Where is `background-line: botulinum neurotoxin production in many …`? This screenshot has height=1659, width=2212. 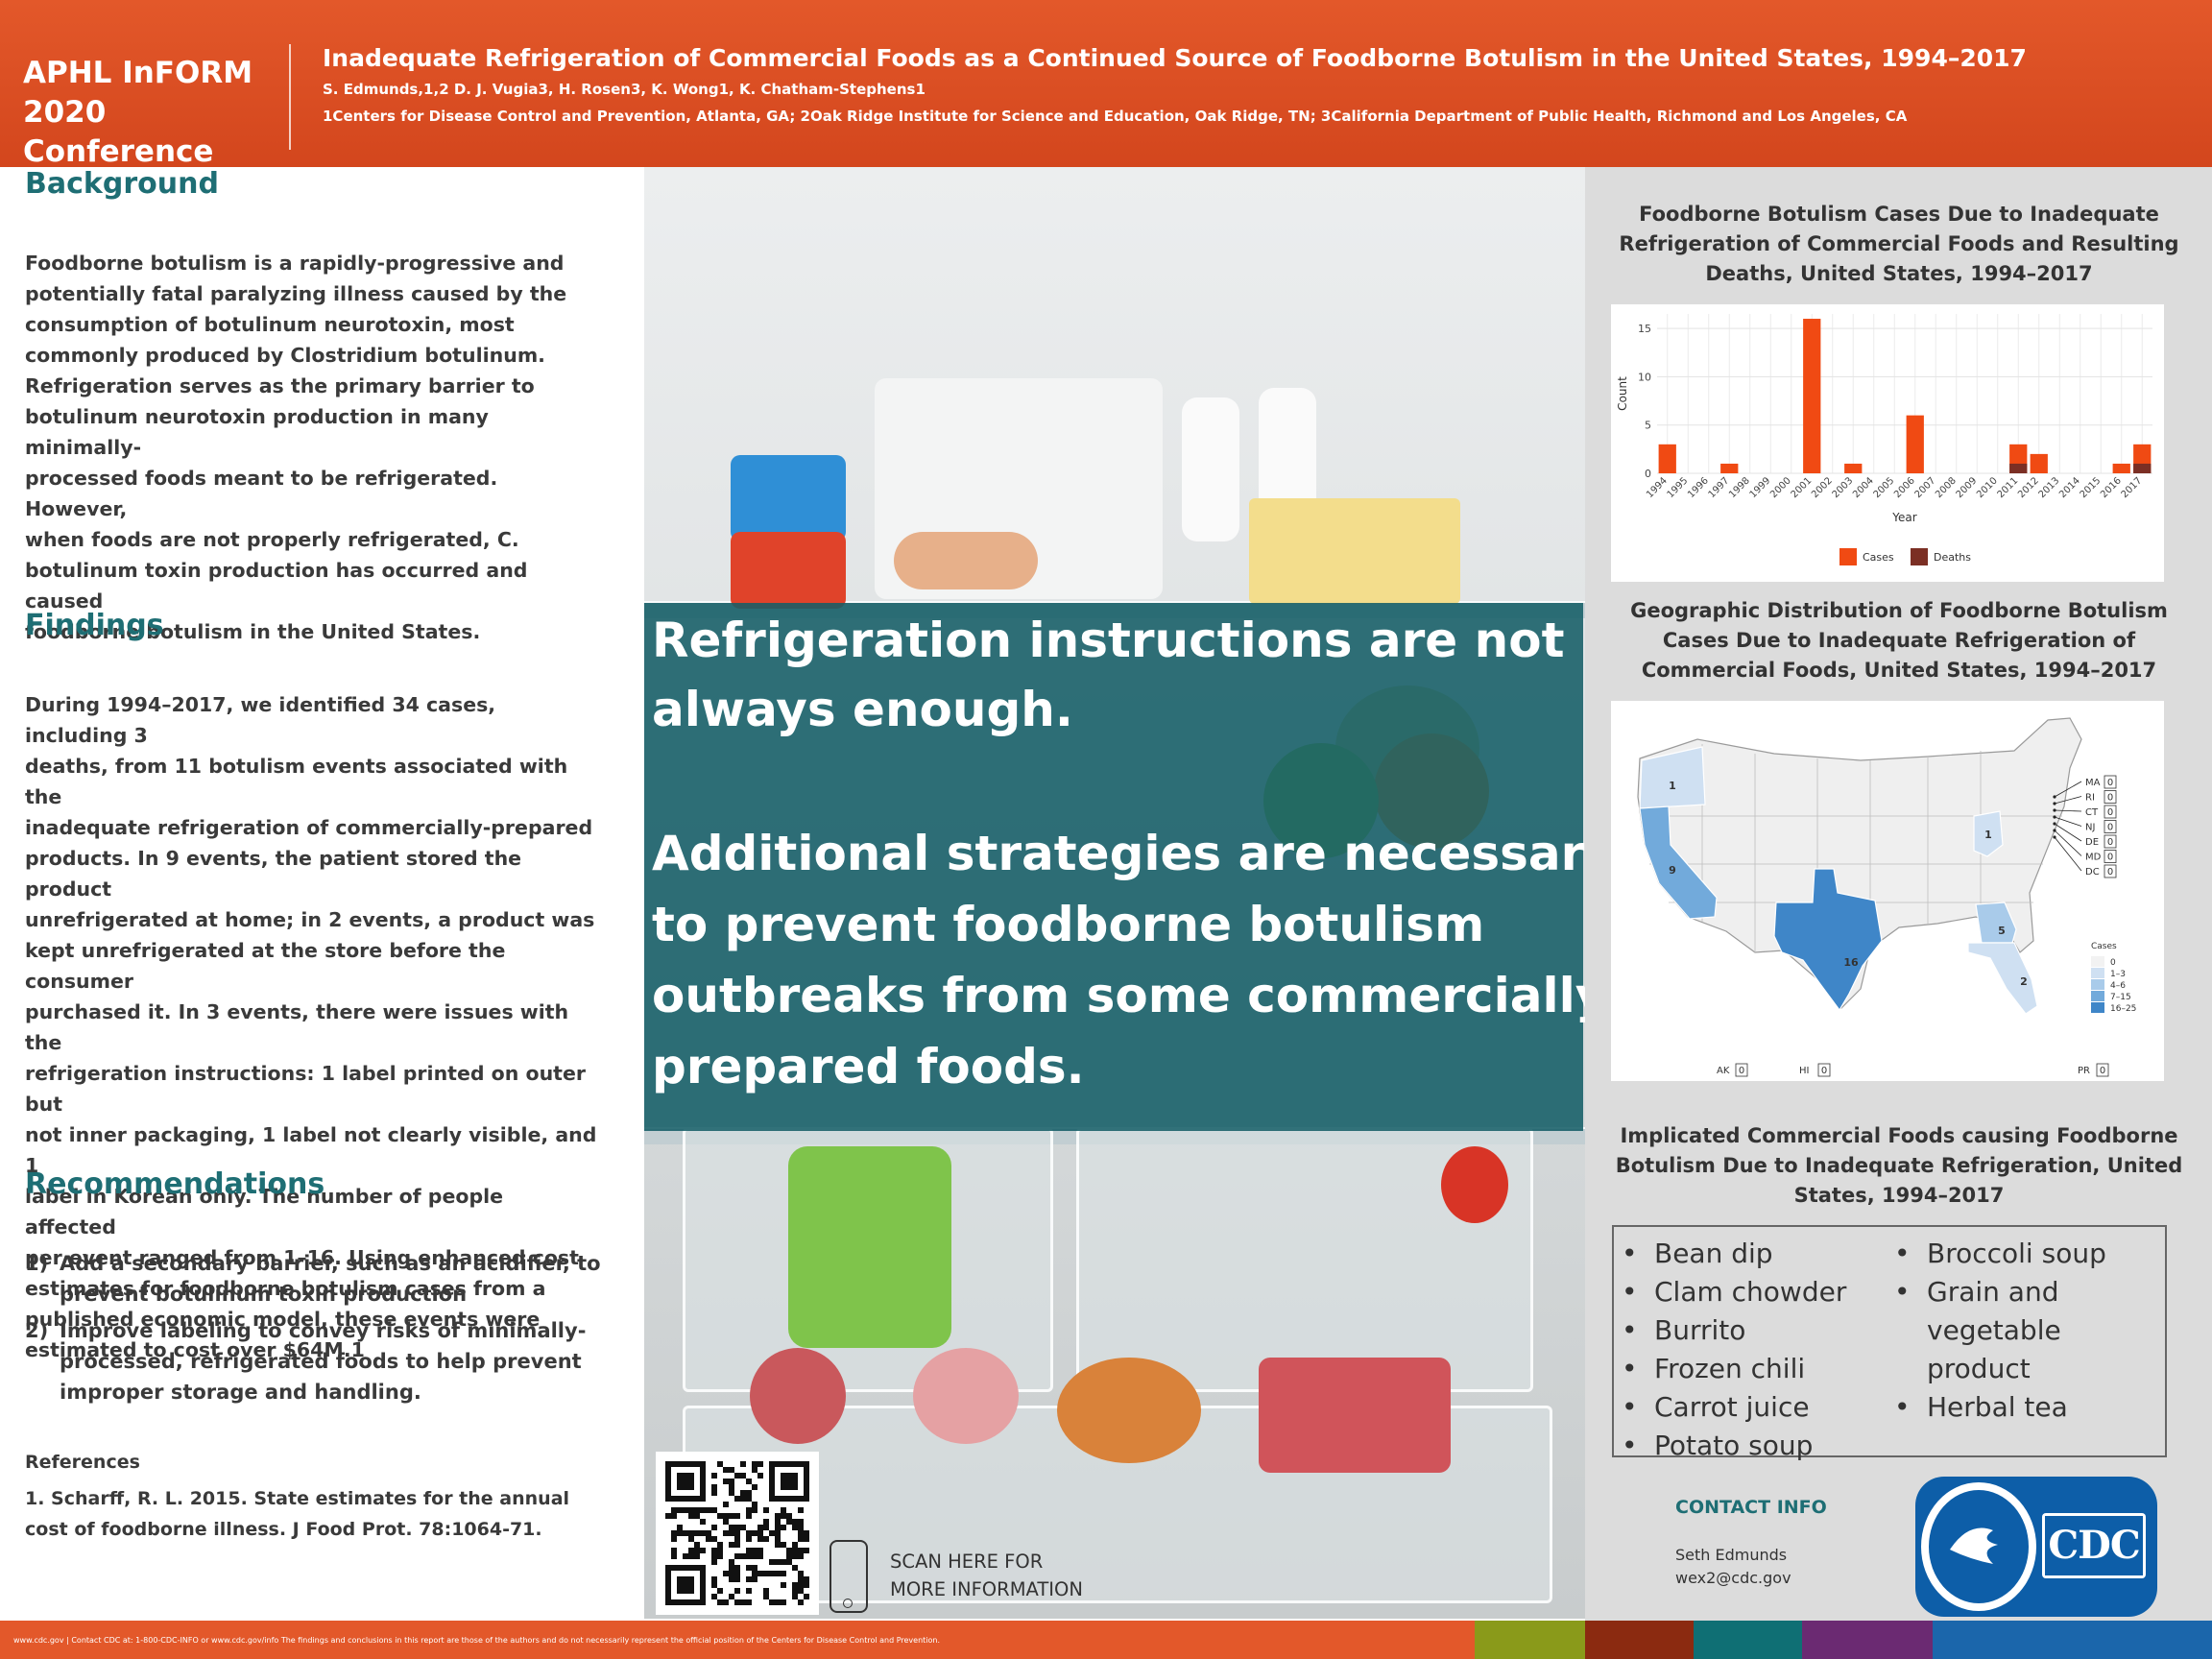
background-line: botulinum neurotoxin production in many … is located at coordinates (257, 432).